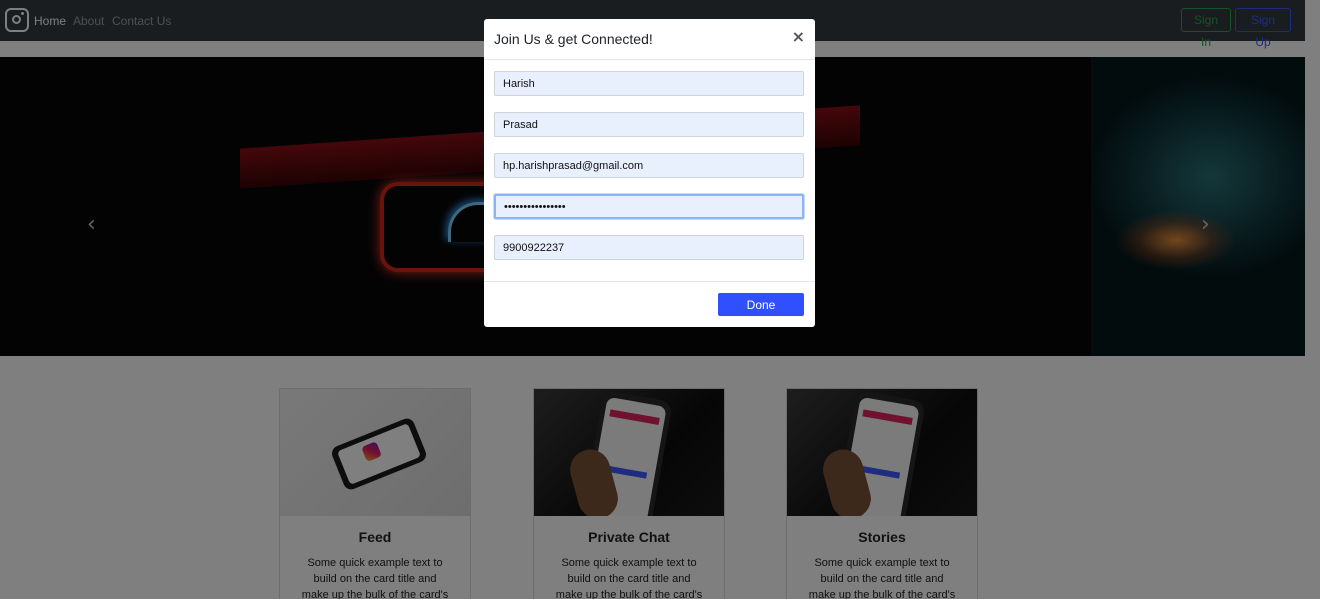 Image resolution: width=1320 pixels, height=599 pixels. I want to click on modal-title: Join Us & get Connected!, so click(573, 39).